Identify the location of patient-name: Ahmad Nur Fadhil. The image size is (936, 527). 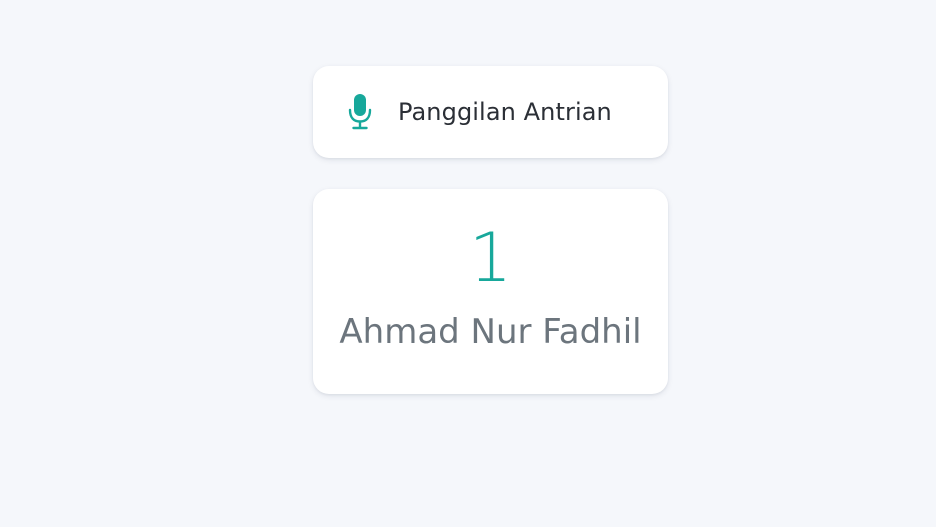
(490, 332).